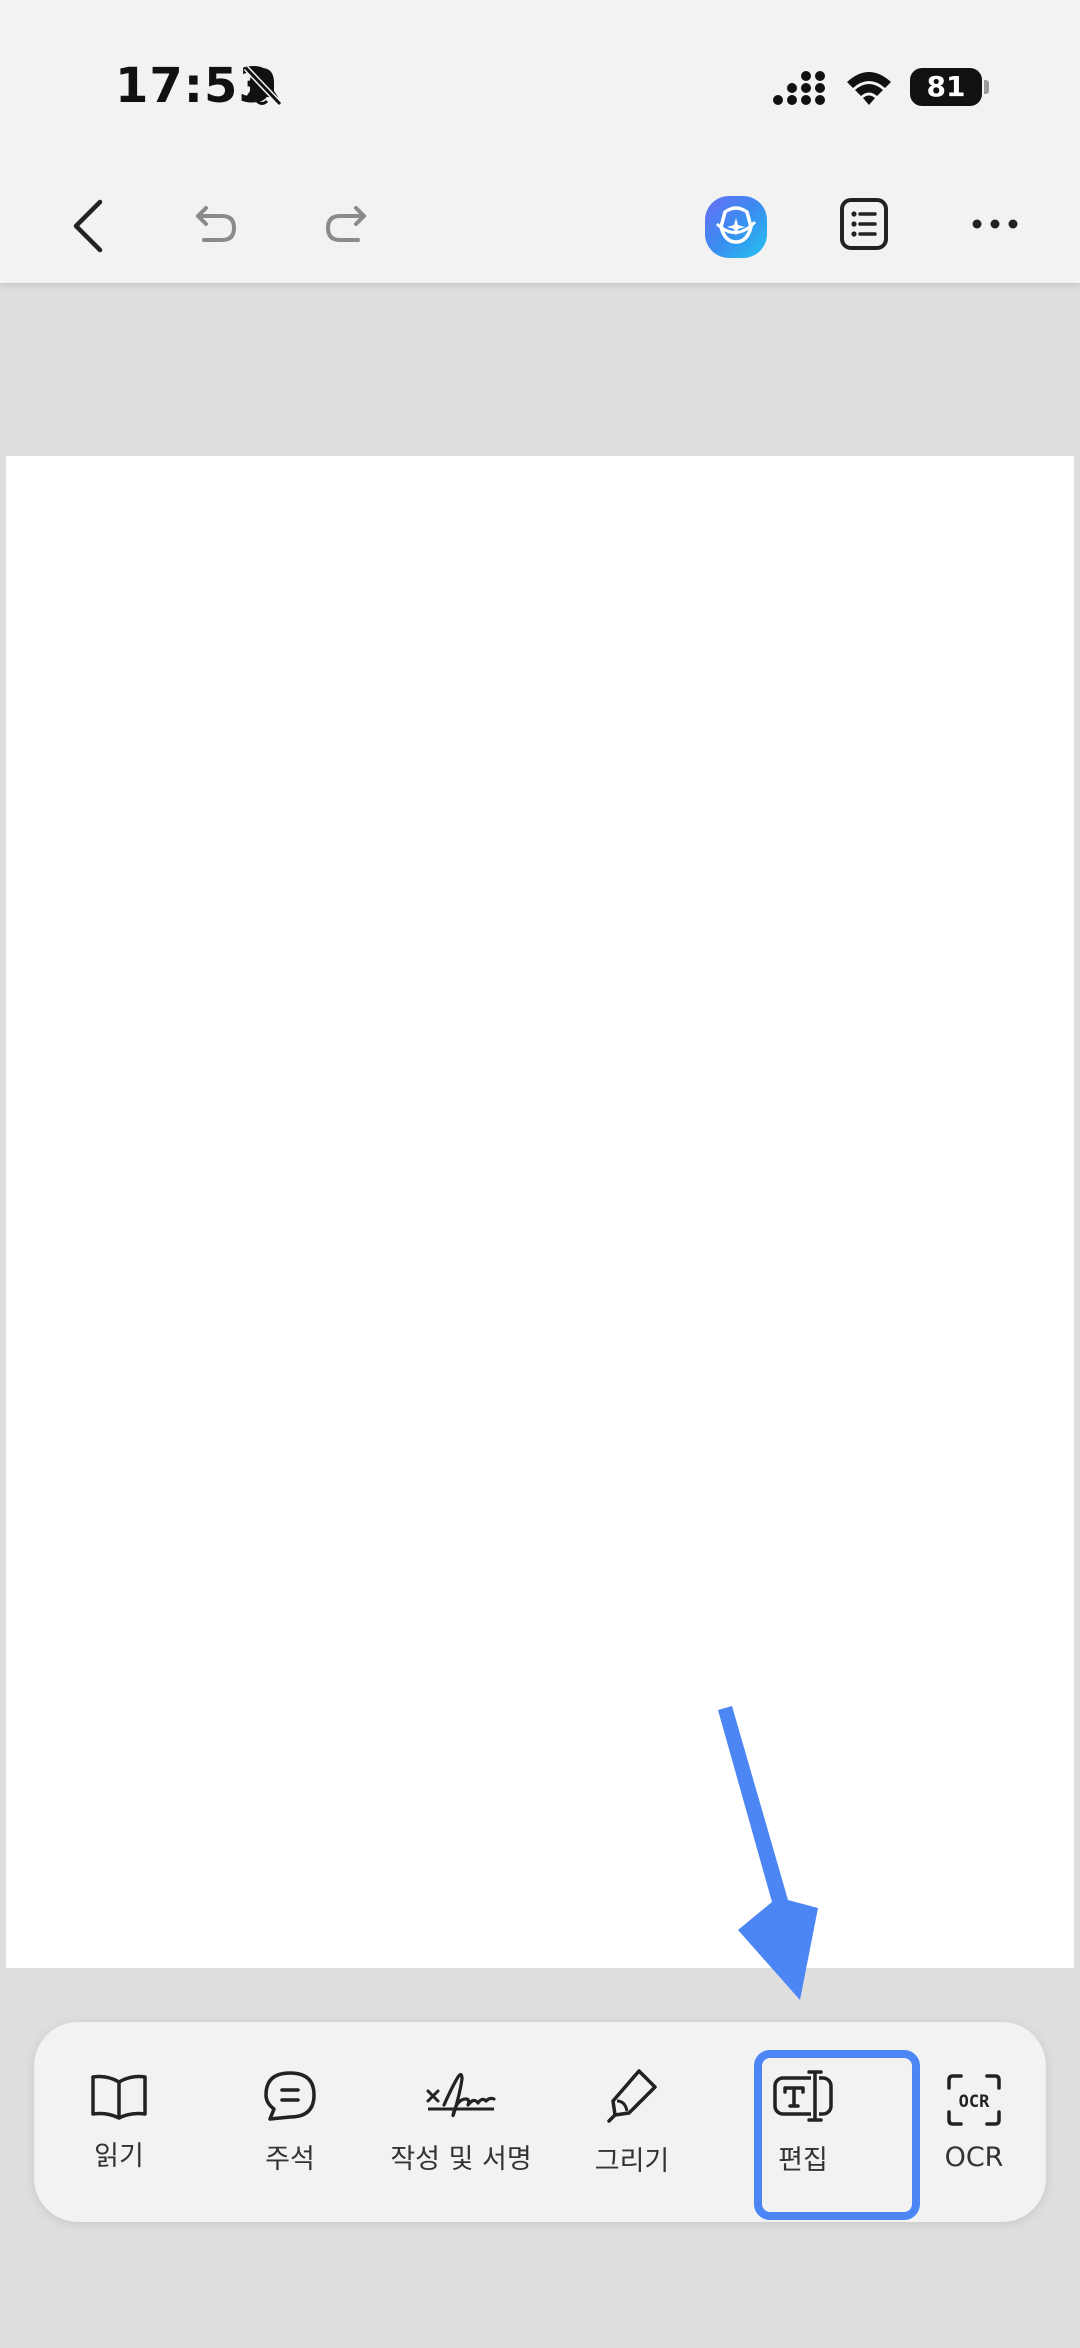 The width and height of the screenshot is (1080, 2348). I want to click on signal-icon, so click(799, 88).